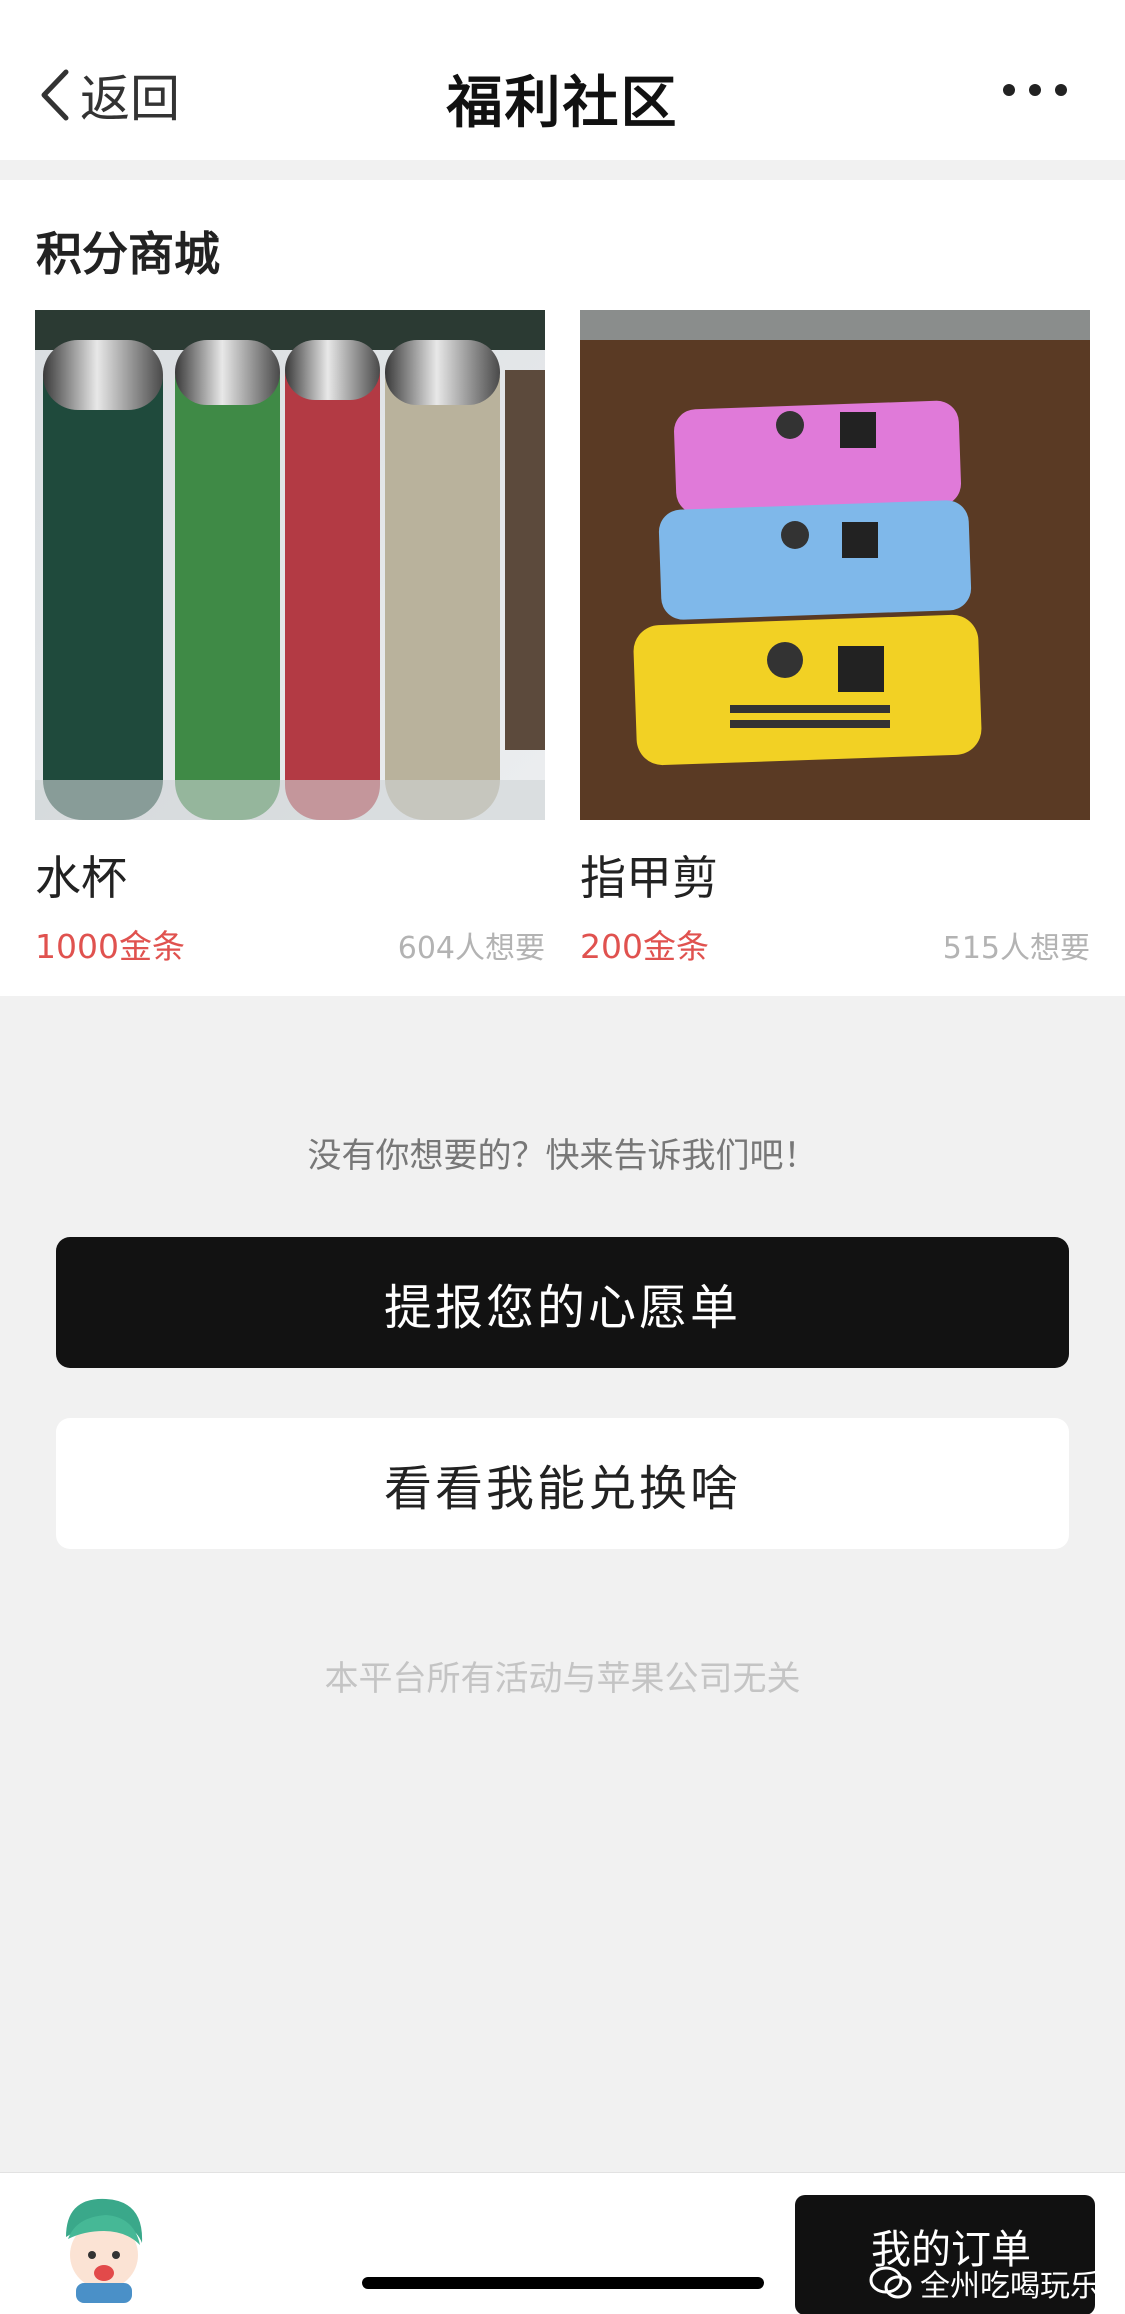 This screenshot has height=2314, width=1125. What do you see at coordinates (562, 1156) in the screenshot?
I see `wishlist-prompt: 没有你想要的？快来告诉我们吧！` at bounding box center [562, 1156].